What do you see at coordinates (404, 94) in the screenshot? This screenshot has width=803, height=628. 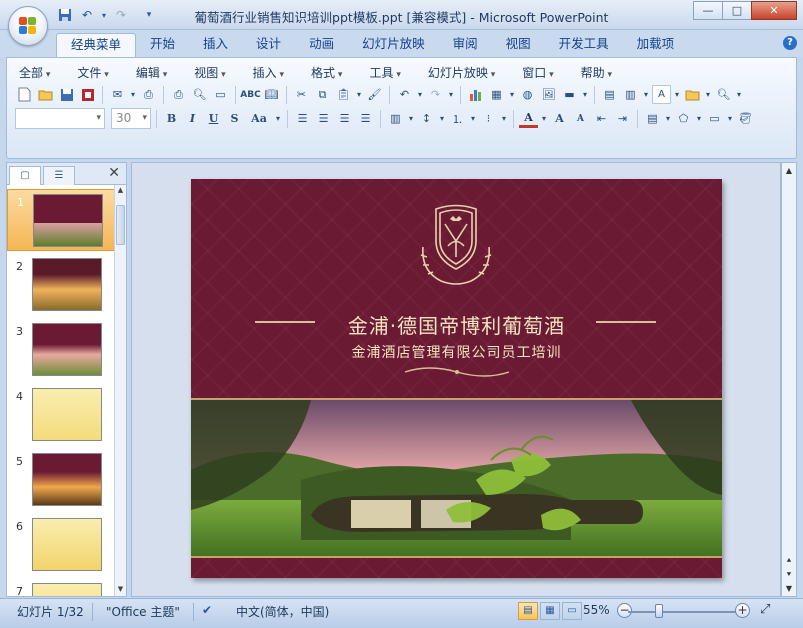 I see `undo-toolbar-icon: ↶` at bounding box center [404, 94].